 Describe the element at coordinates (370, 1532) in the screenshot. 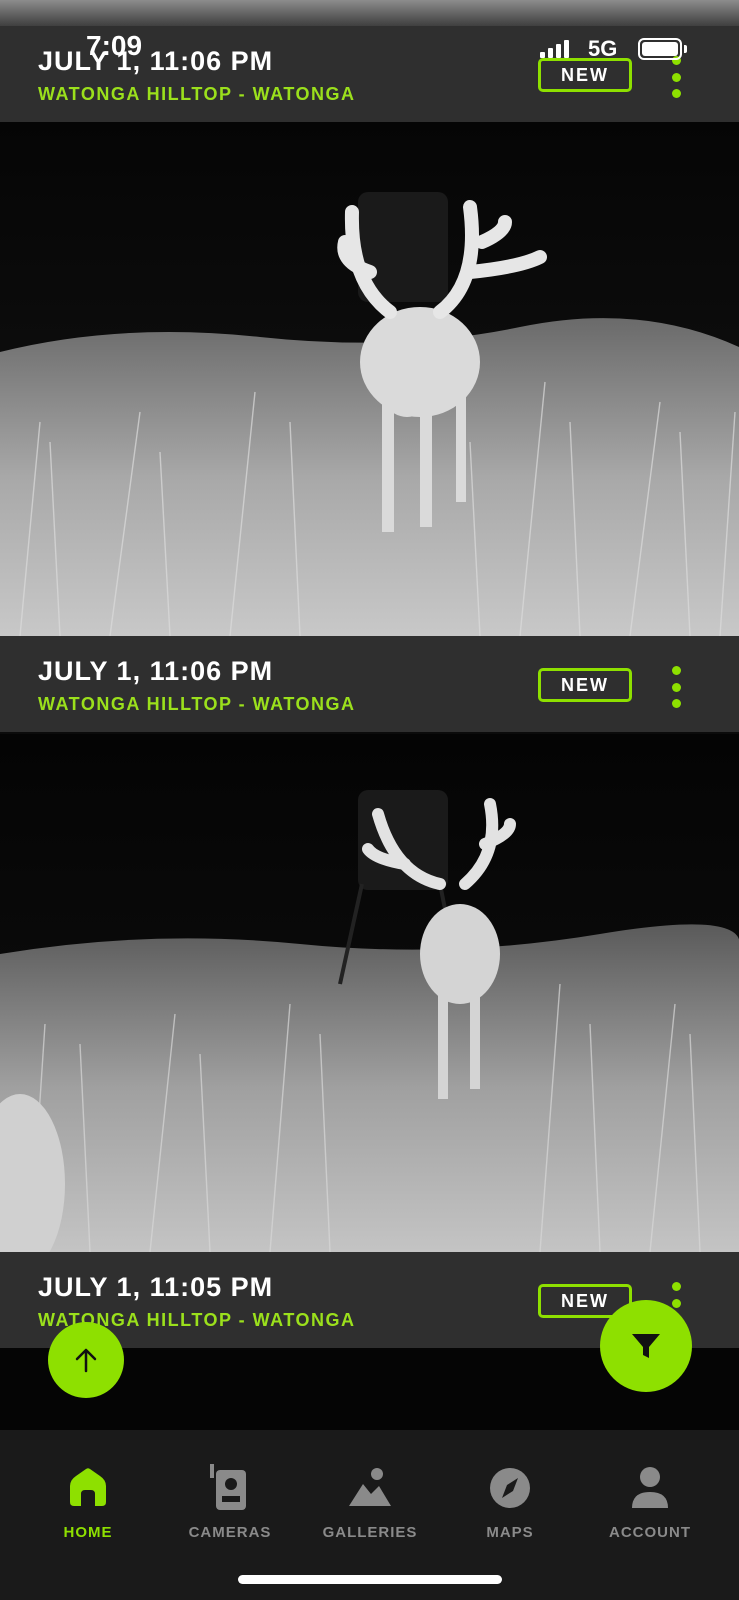

I see `nav-label: GALLERIES` at that location.